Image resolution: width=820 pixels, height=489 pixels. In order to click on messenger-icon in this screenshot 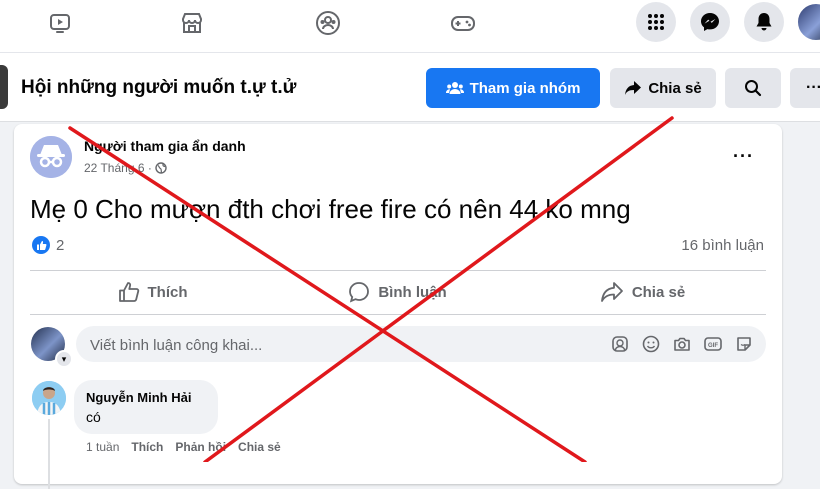, I will do `click(710, 22)`.